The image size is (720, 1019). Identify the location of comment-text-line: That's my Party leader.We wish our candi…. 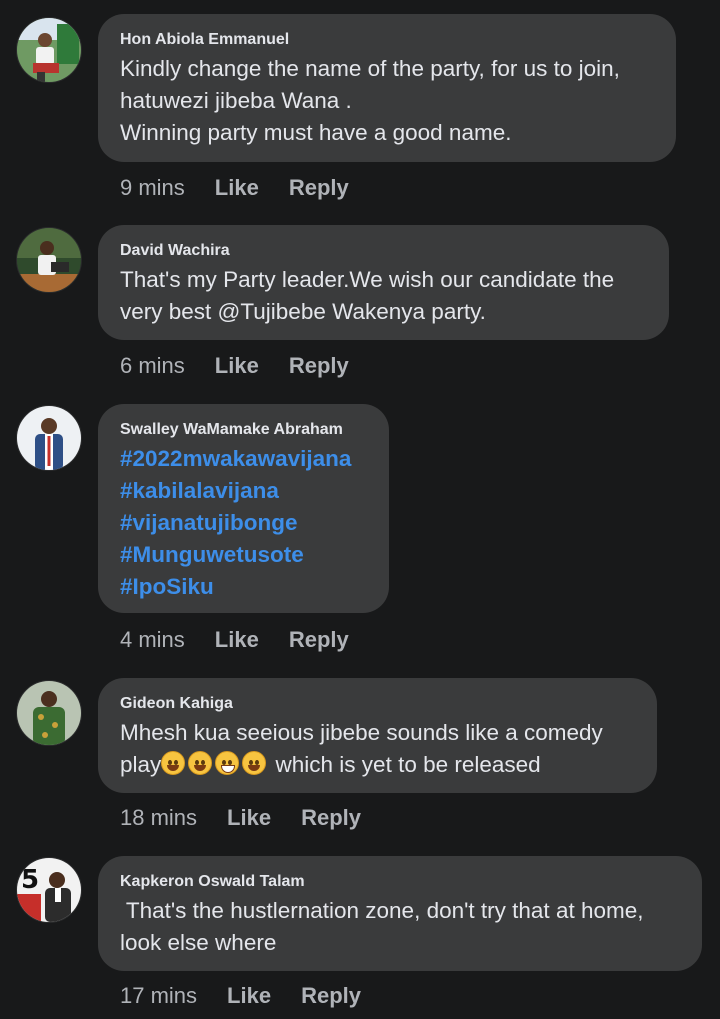
(367, 279).